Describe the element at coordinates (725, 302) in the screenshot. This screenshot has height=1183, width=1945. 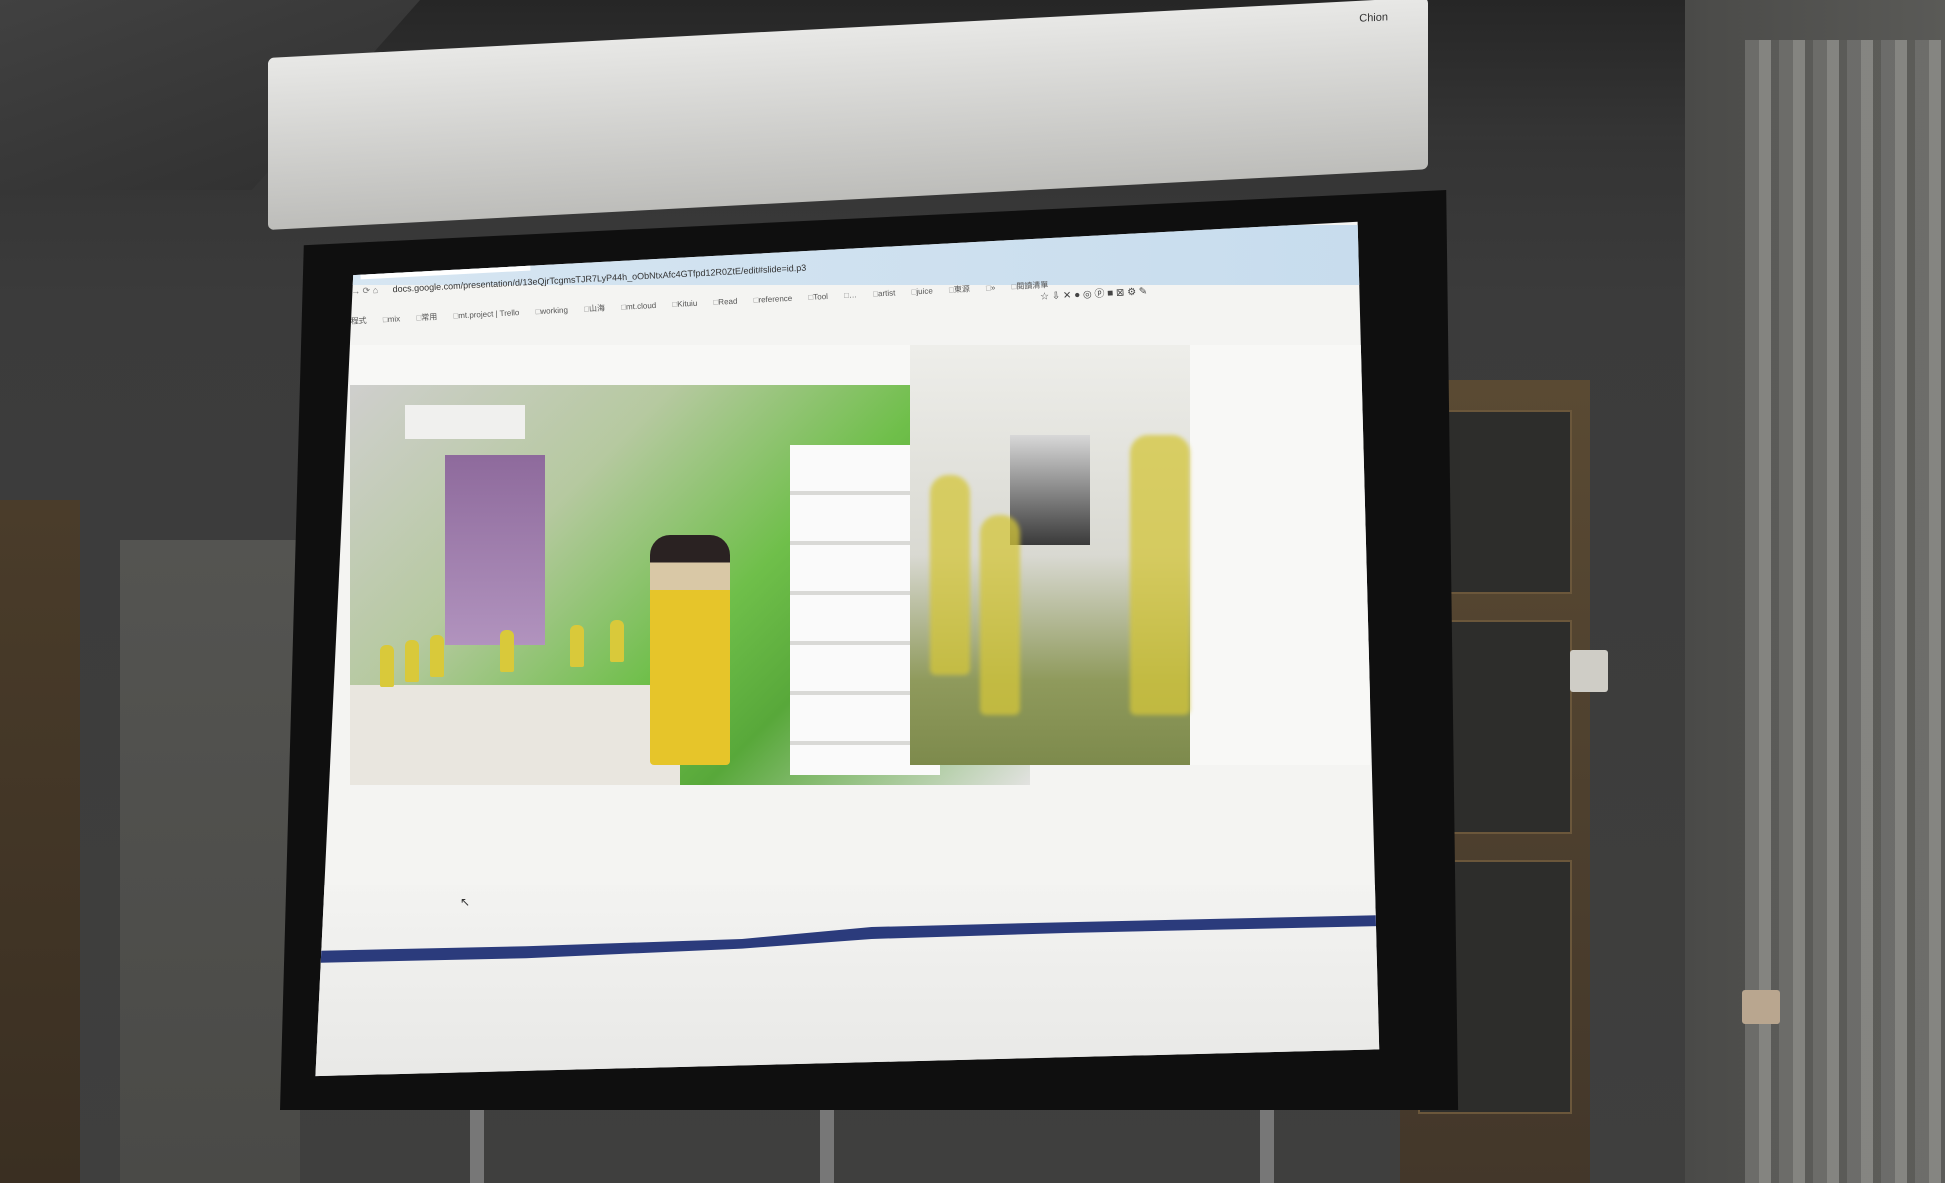
I see `bookmark-item: Read` at that location.